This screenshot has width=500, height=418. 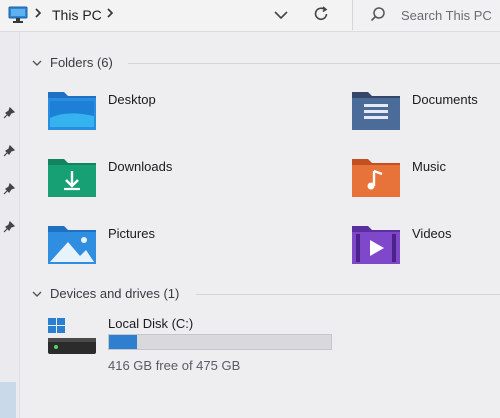 What do you see at coordinates (429, 166) in the screenshot?
I see `folder-label: Music` at bounding box center [429, 166].